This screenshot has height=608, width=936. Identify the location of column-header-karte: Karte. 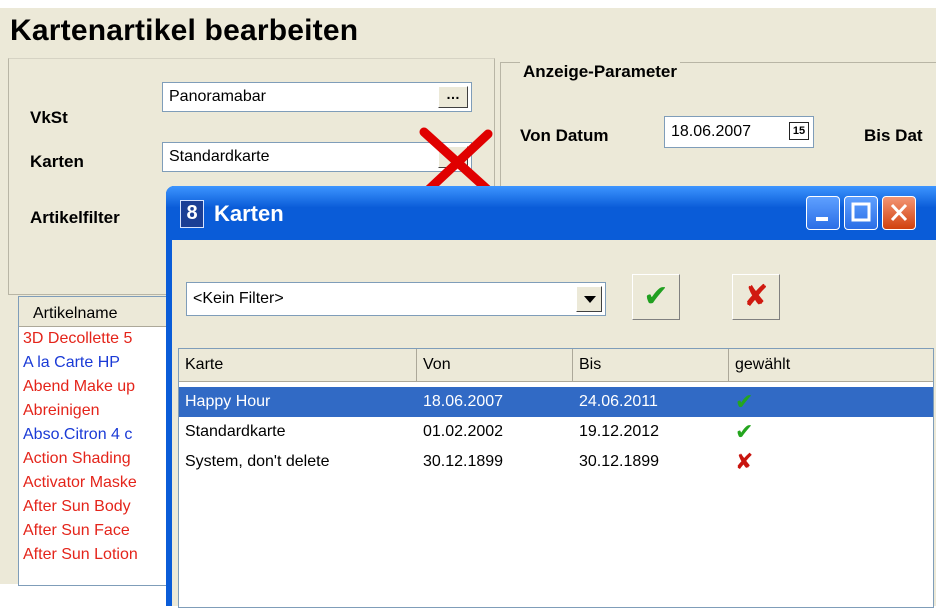
(298, 365).